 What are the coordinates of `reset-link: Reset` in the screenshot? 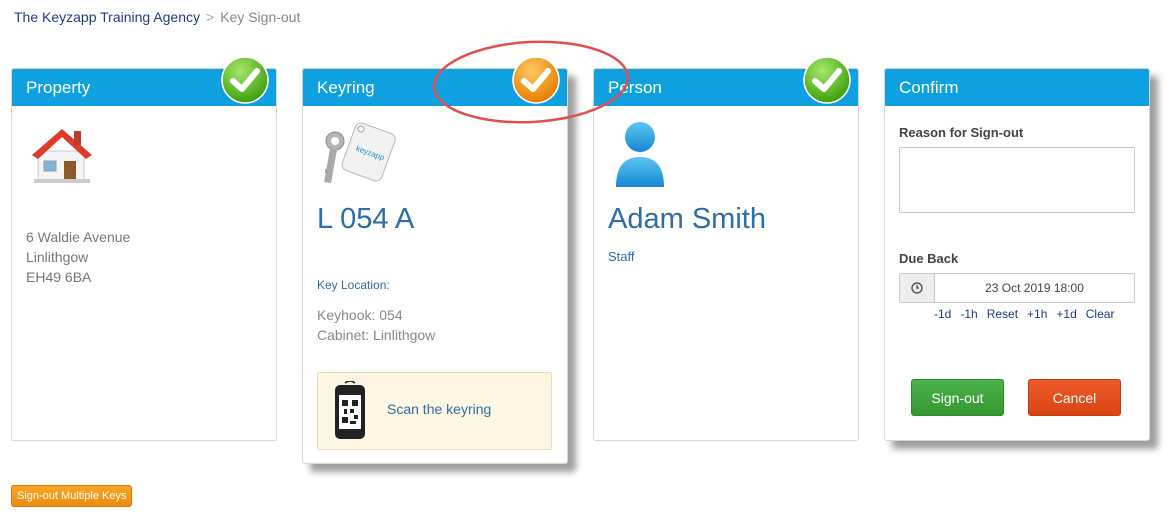 It's located at (1002, 314).